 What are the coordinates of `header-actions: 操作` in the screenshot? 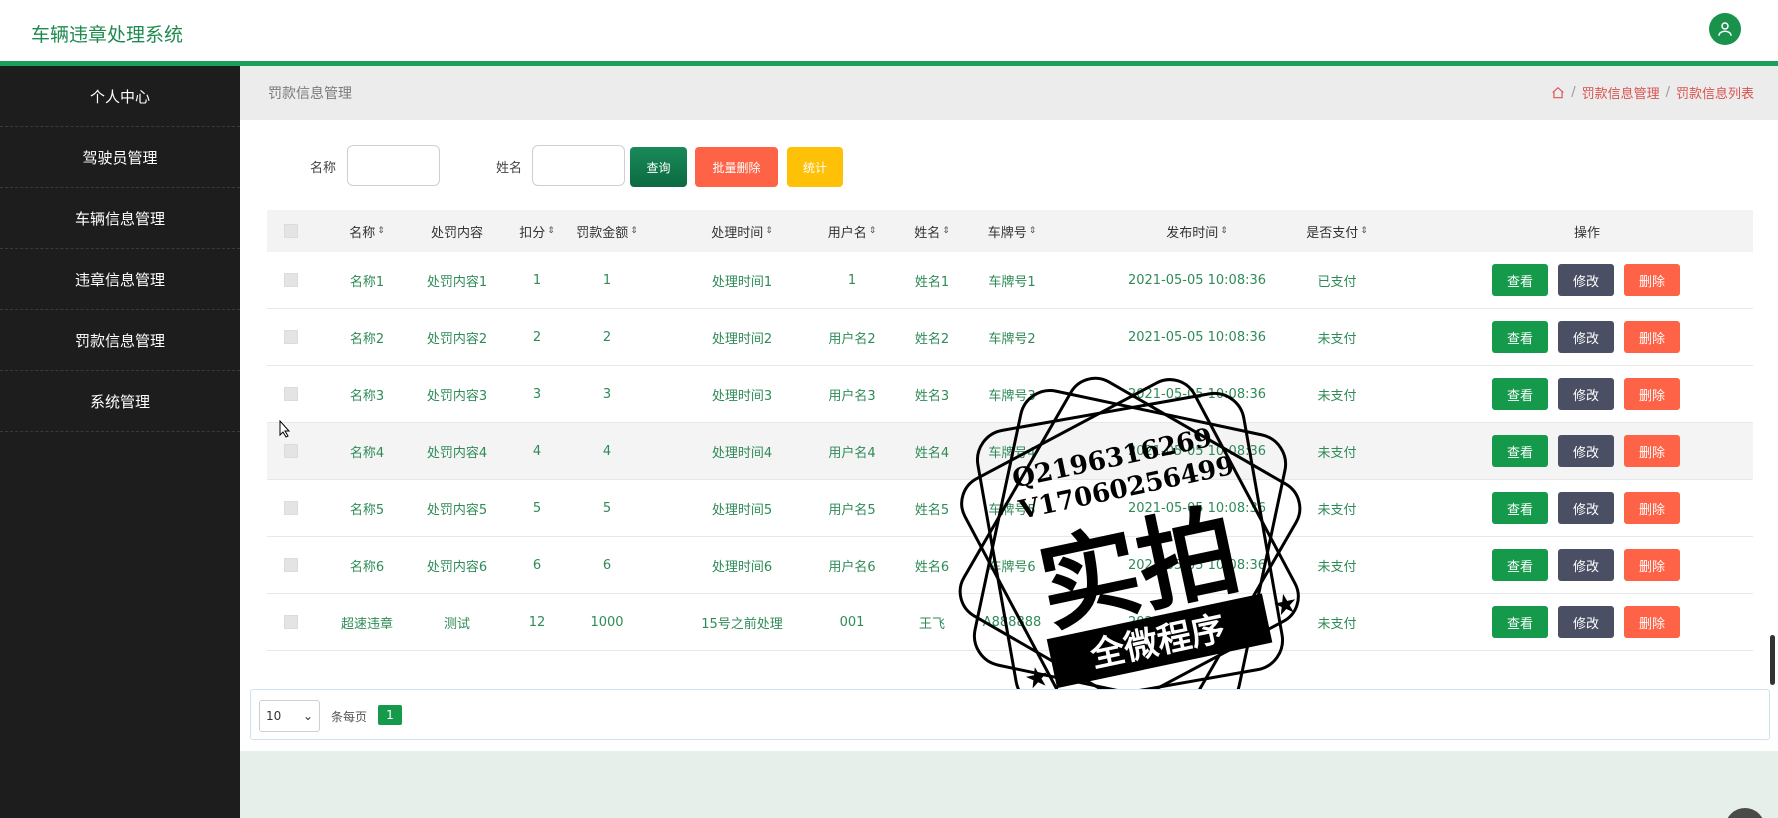 It's located at (1586, 233).